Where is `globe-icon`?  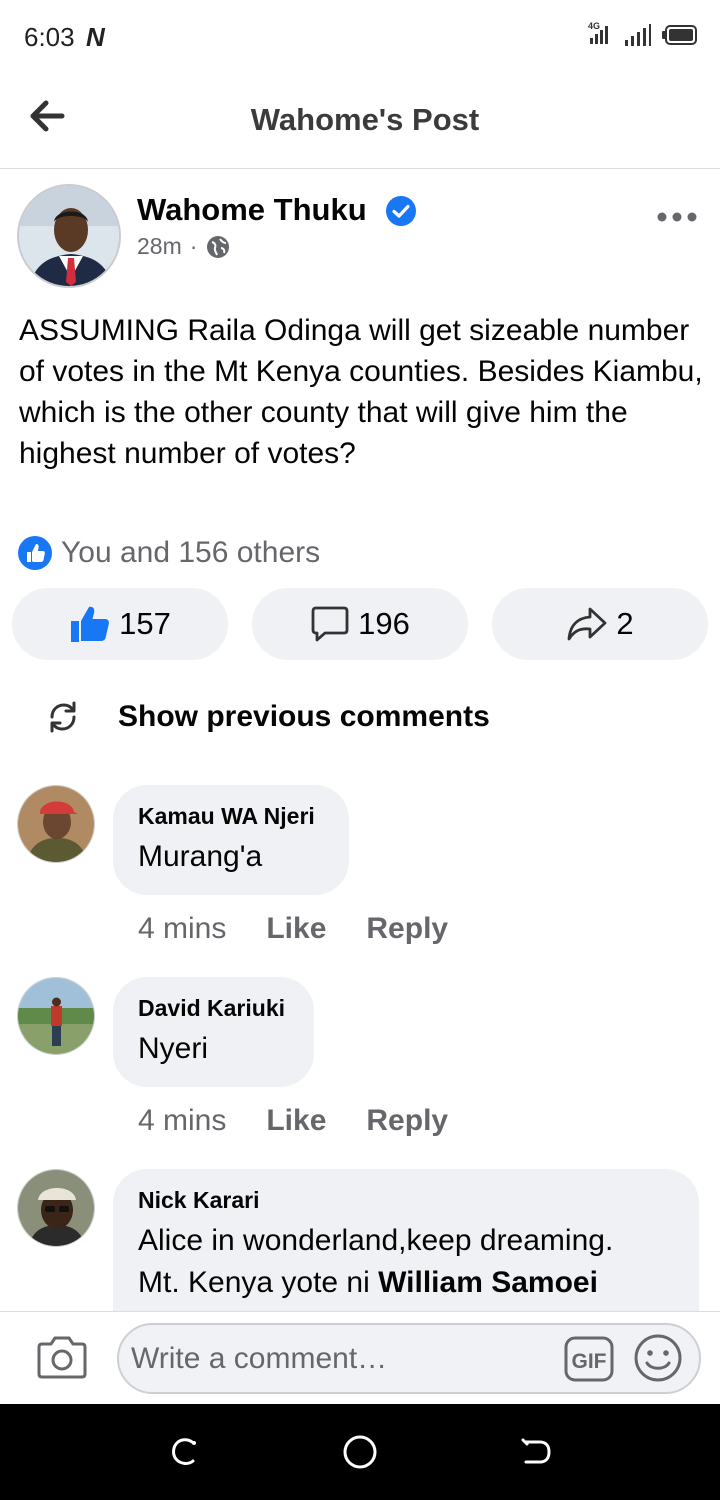
globe-icon is located at coordinates (218, 246).